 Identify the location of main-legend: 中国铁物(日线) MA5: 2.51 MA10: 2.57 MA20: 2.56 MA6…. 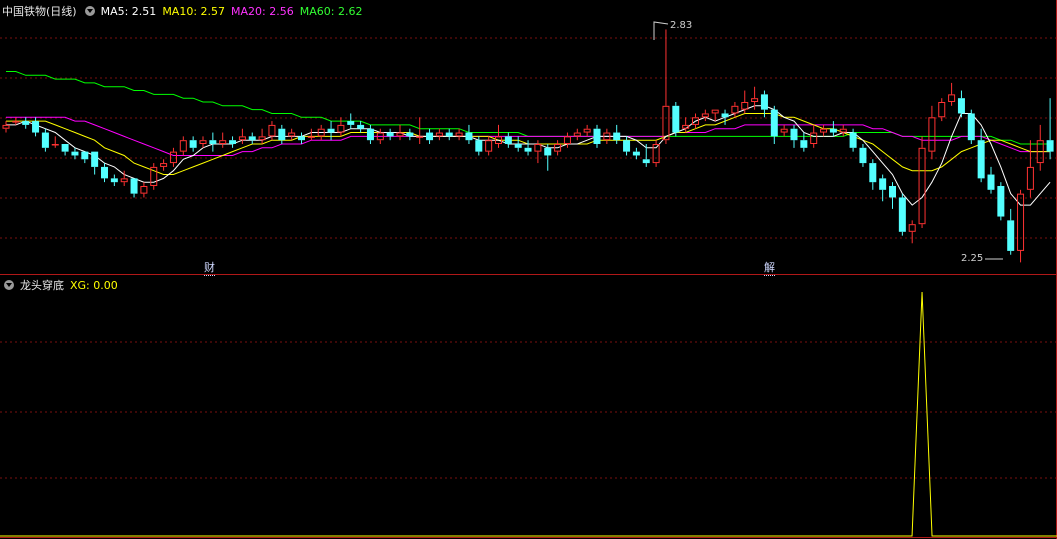
(185, 11).